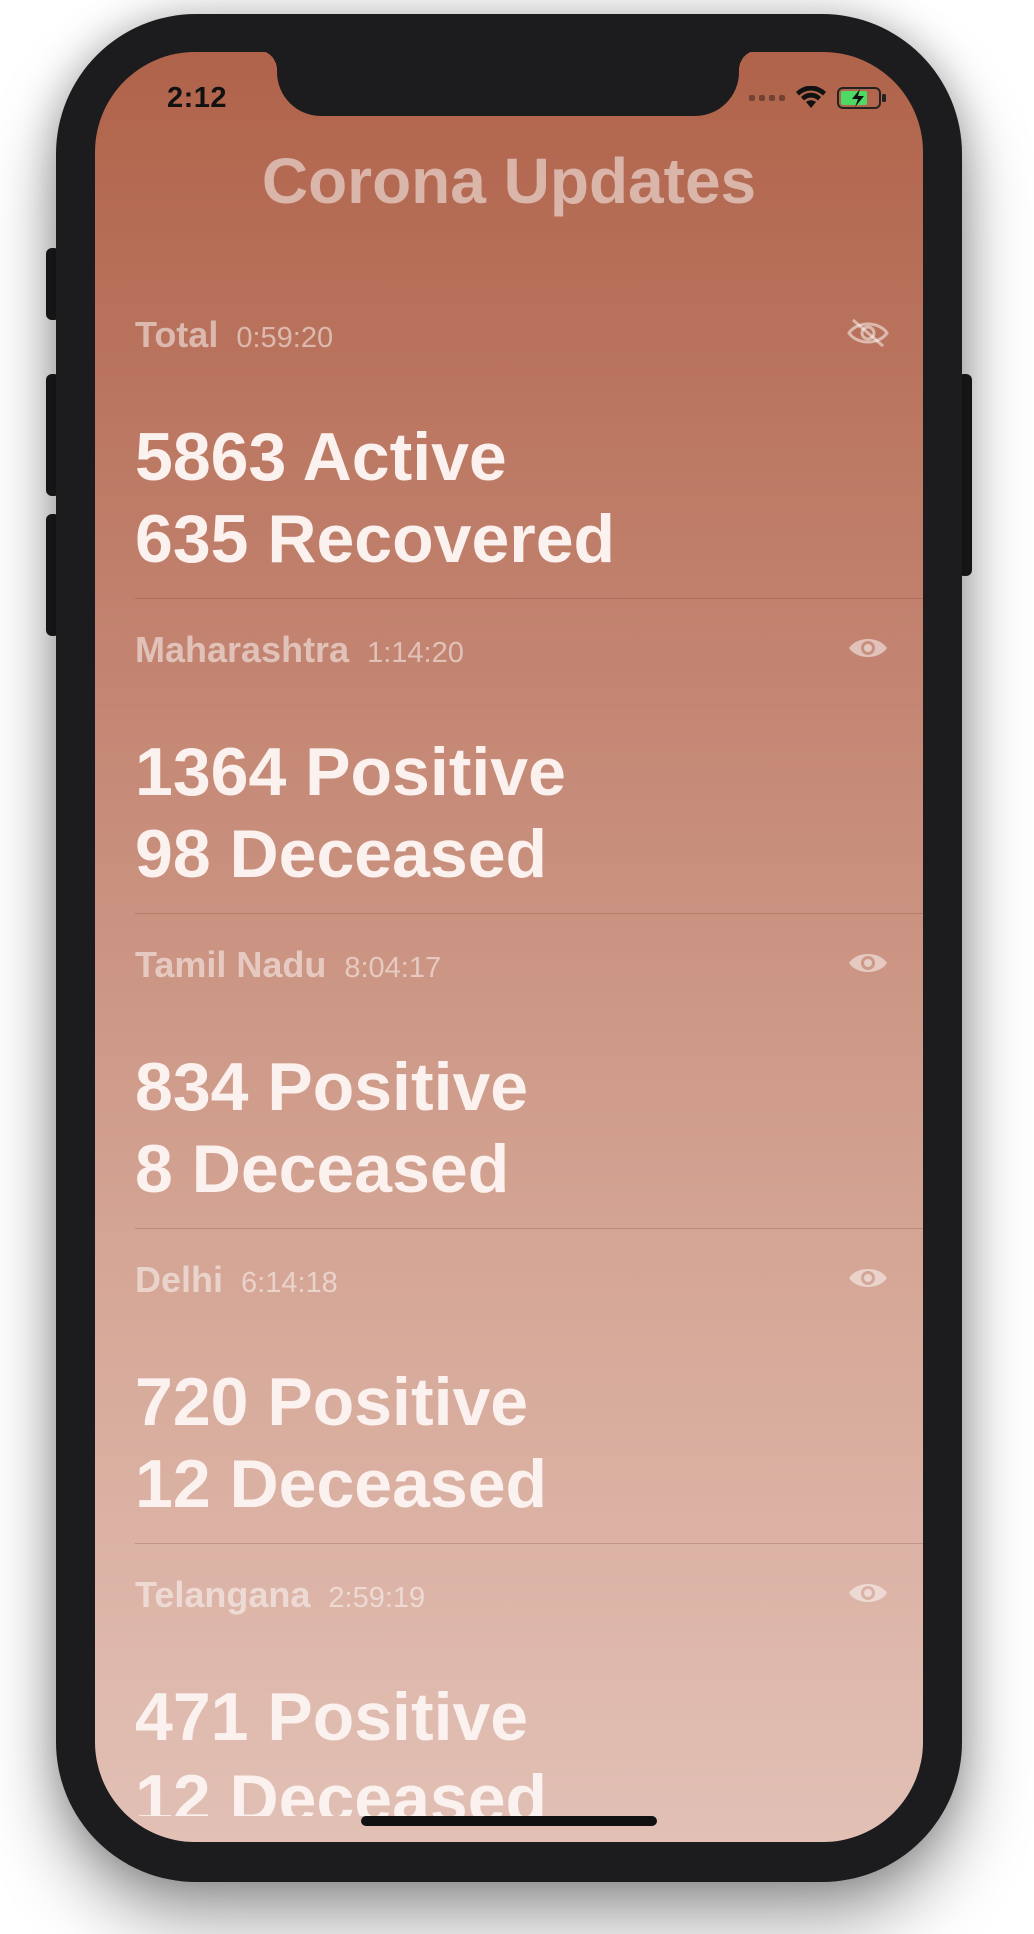 The height and width of the screenshot is (1934, 1034). What do you see at coordinates (242, 649) in the screenshot?
I see `region-name: Maharashtra` at bounding box center [242, 649].